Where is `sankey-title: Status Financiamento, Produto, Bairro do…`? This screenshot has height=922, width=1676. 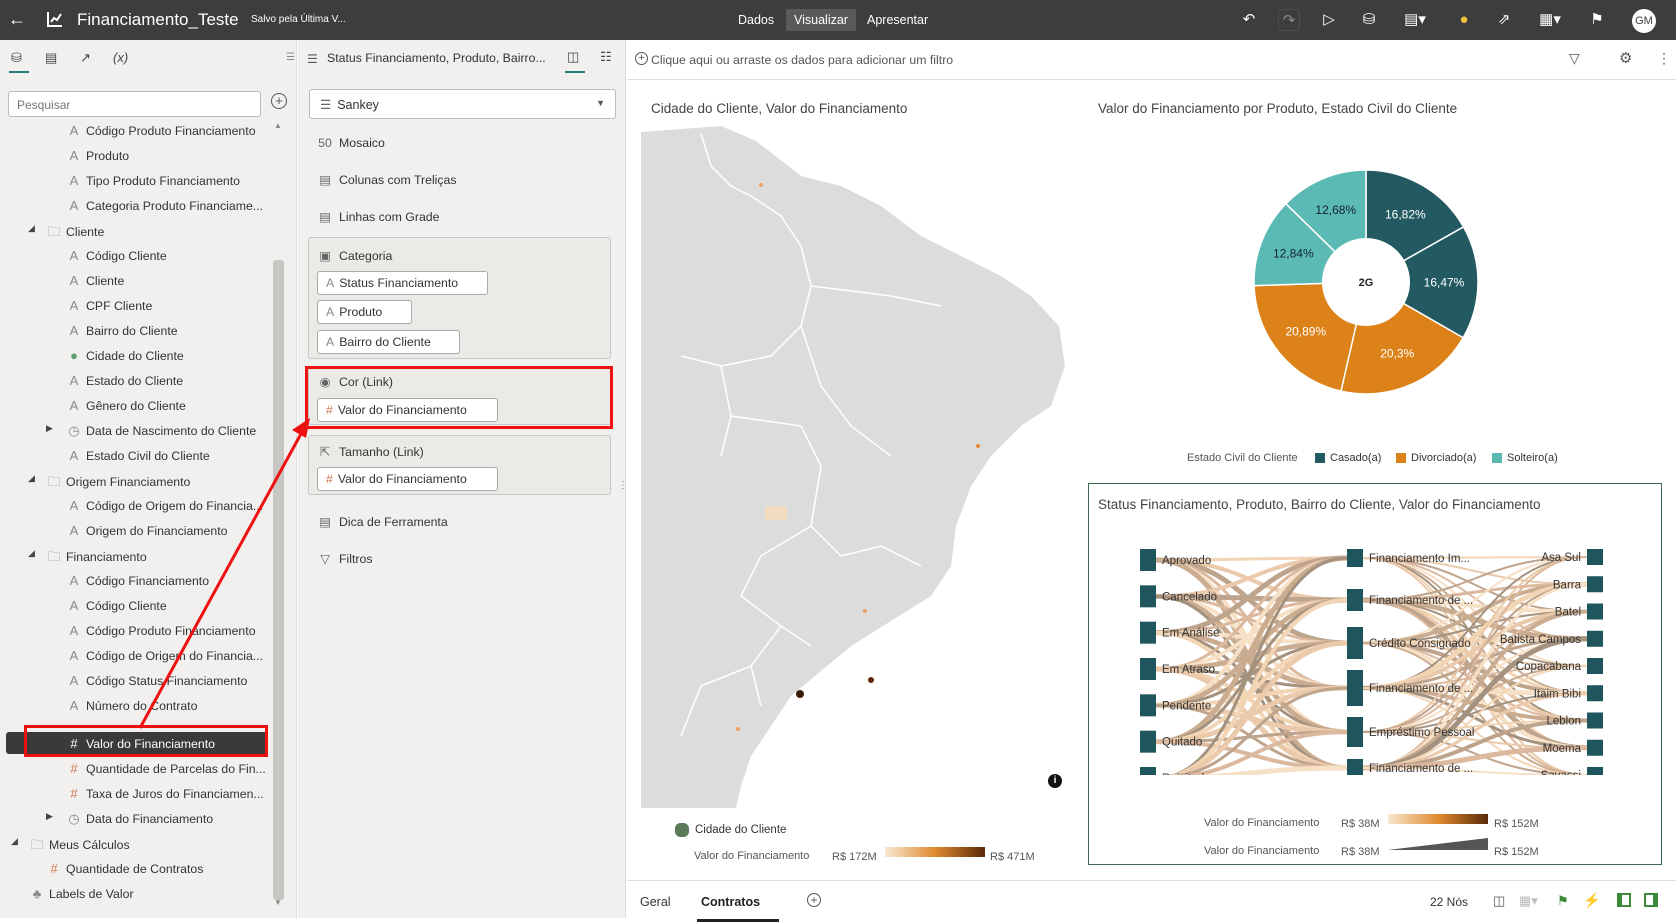
sankey-title: Status Financiamento, Produto, Bairro do… is located at coordinates (1319, 504).